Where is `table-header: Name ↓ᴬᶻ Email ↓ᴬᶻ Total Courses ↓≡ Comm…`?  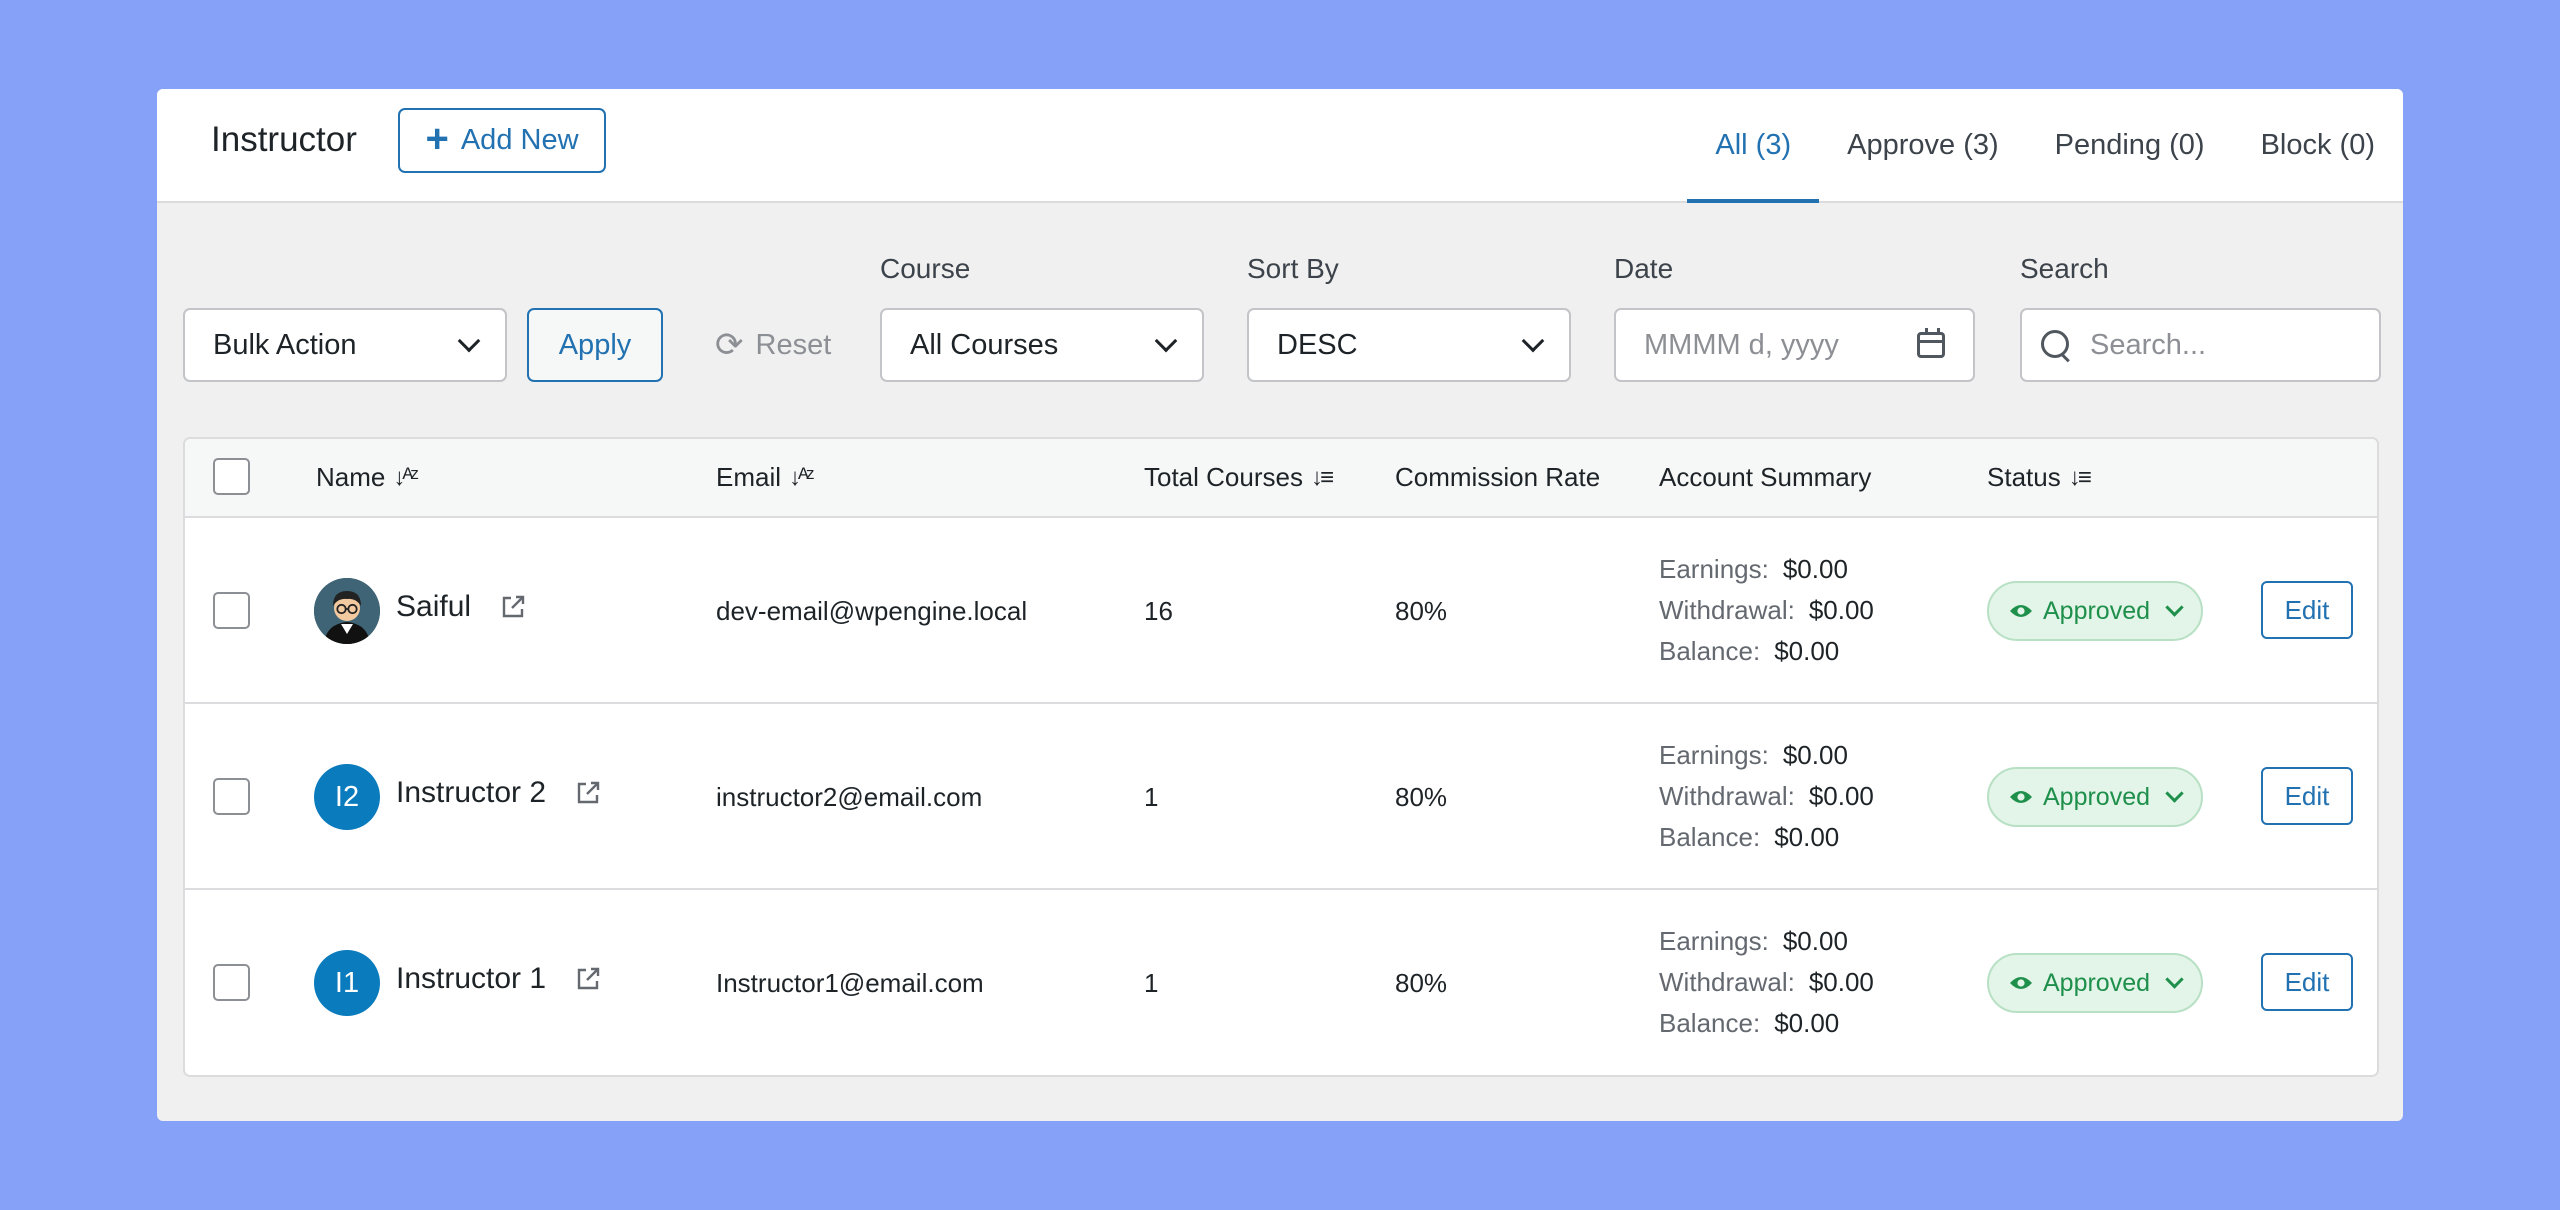 table-header: Name ↓ᴬᶻ Email ↓ᴬᶻ Total Courses ↓≡ Comm… is located at coordinates (1281, 478).